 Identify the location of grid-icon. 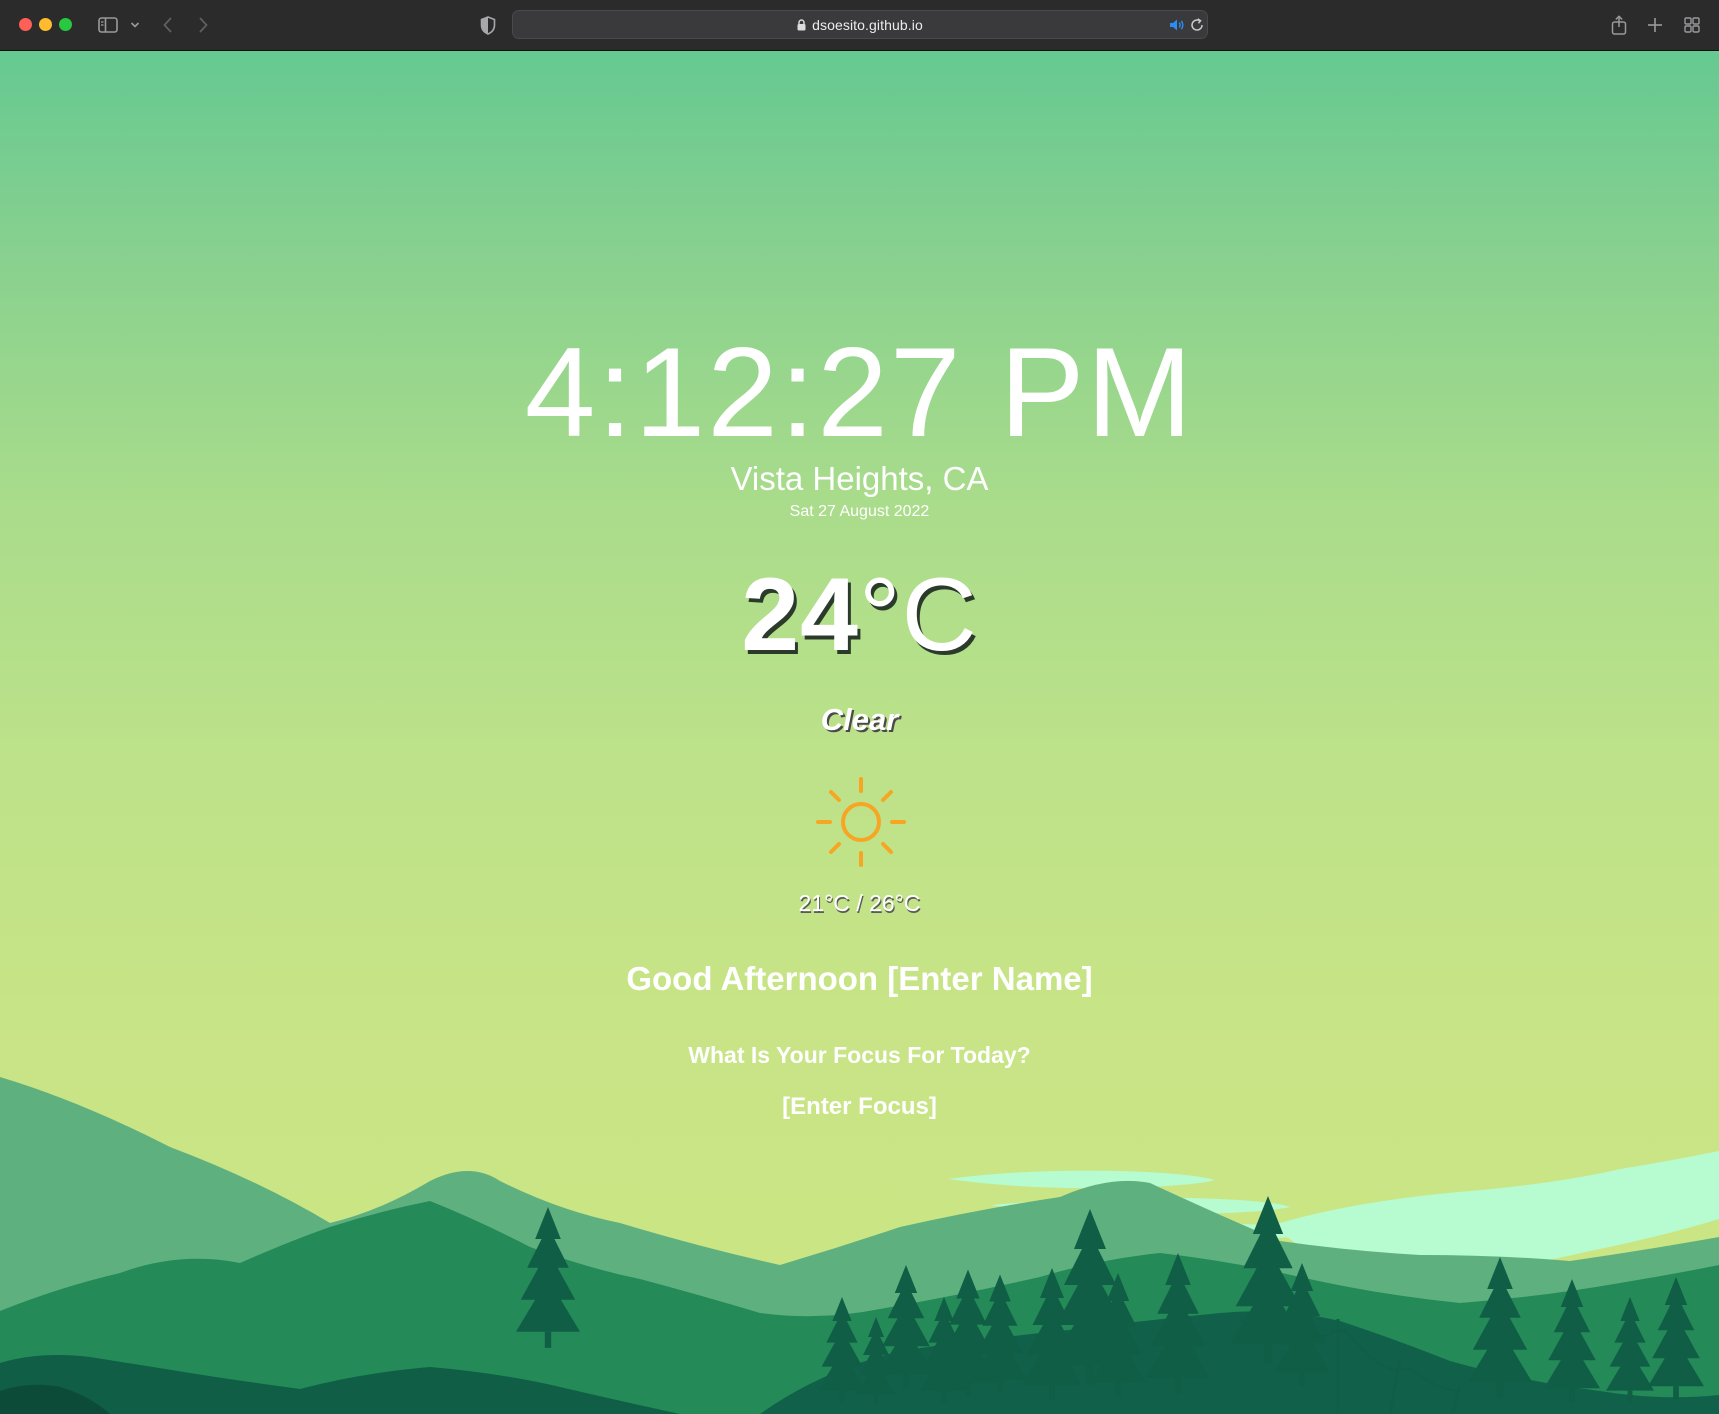
(1692, 25).